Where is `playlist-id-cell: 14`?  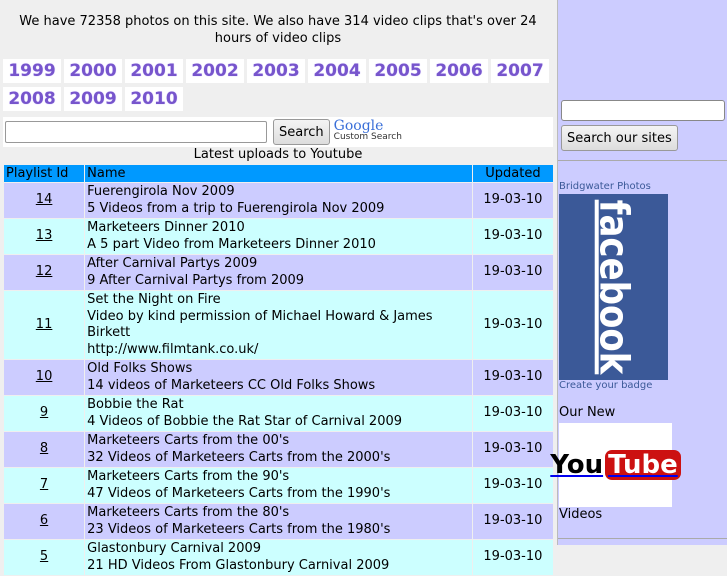 playlist-id-cell: 14 is located at coordinates (44, 200).